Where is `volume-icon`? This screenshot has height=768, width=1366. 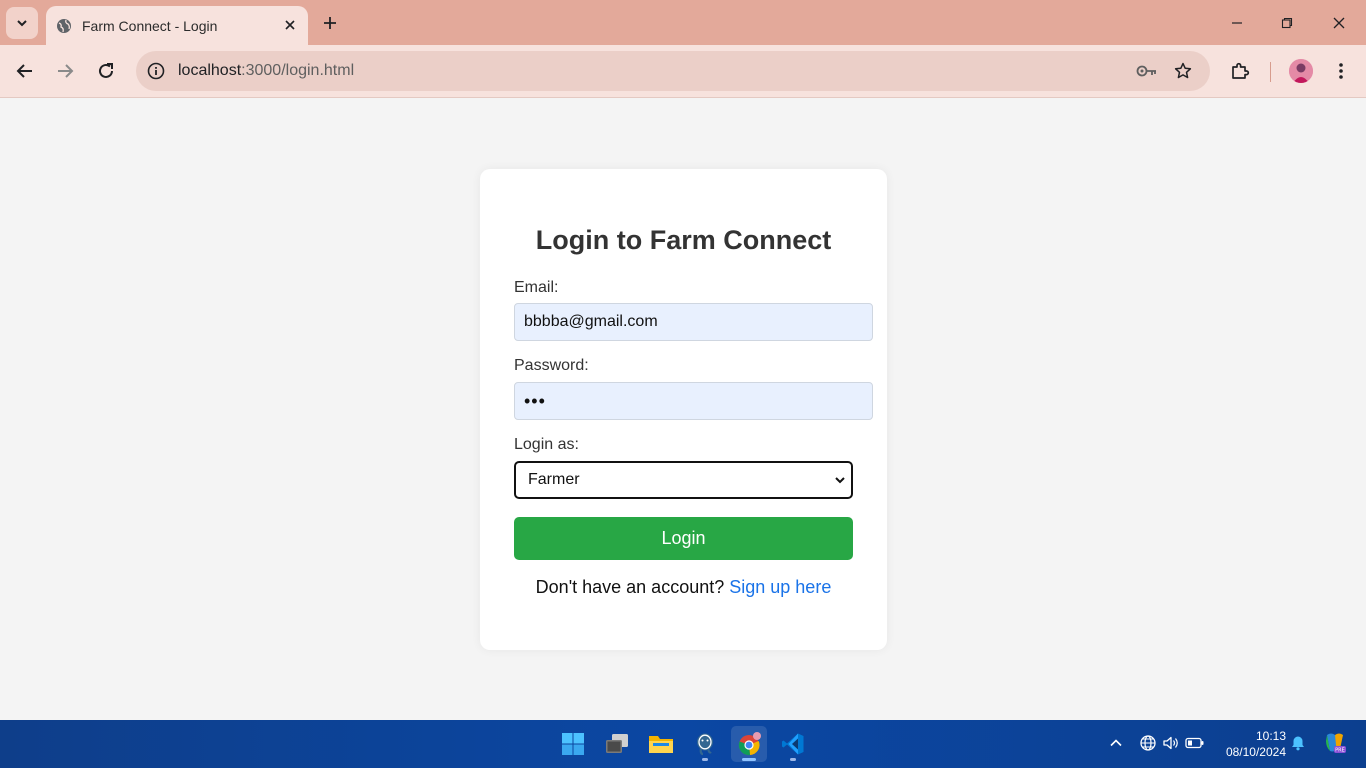
volume-icon is located at coordinates (1171, 743).